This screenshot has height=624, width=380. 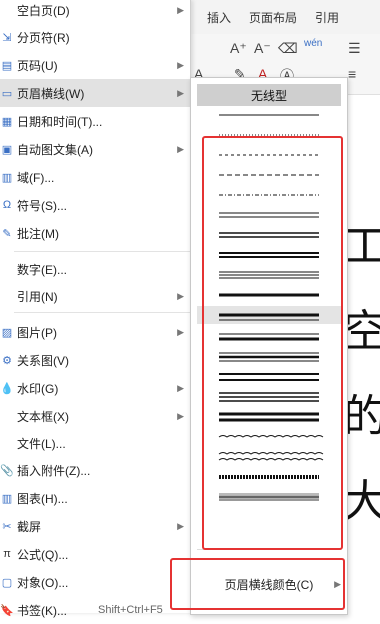 What do you see at coordinates (37, 65) in the screenshot?
I see `menu-item-label: 页码(U)` at bounding box center [37, 65].